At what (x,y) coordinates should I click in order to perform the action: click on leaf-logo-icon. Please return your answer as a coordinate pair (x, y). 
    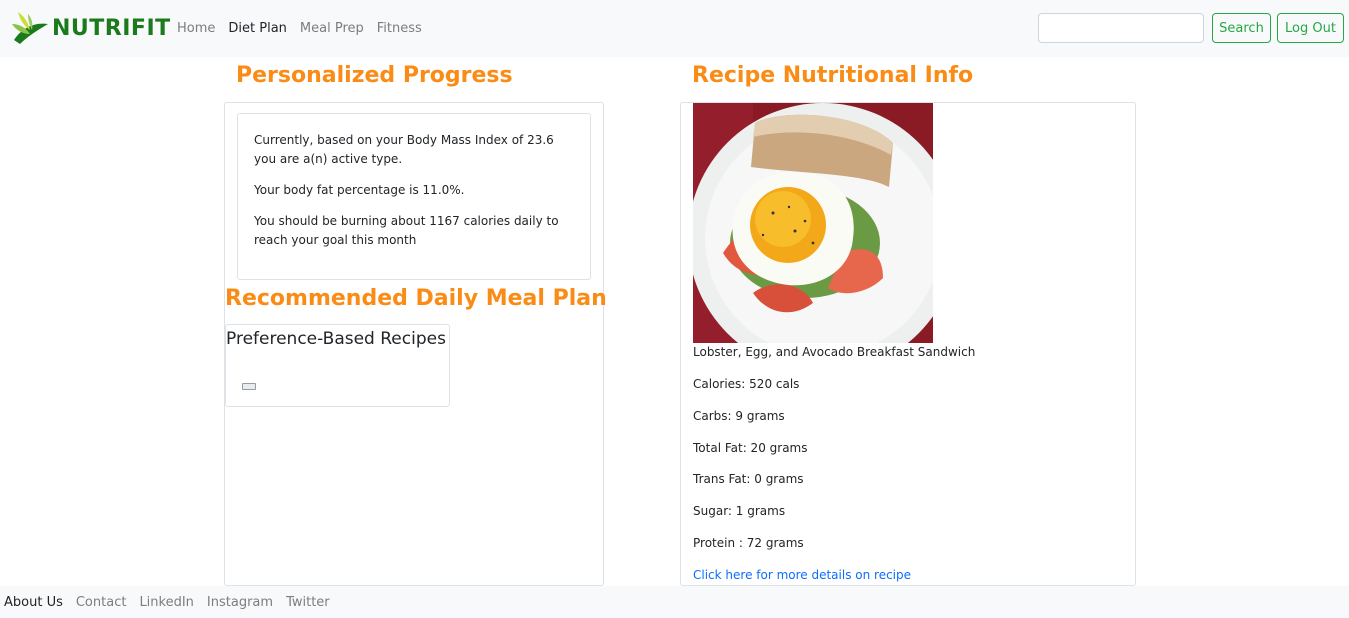
    Looking at the image, I should click on (30, 28).